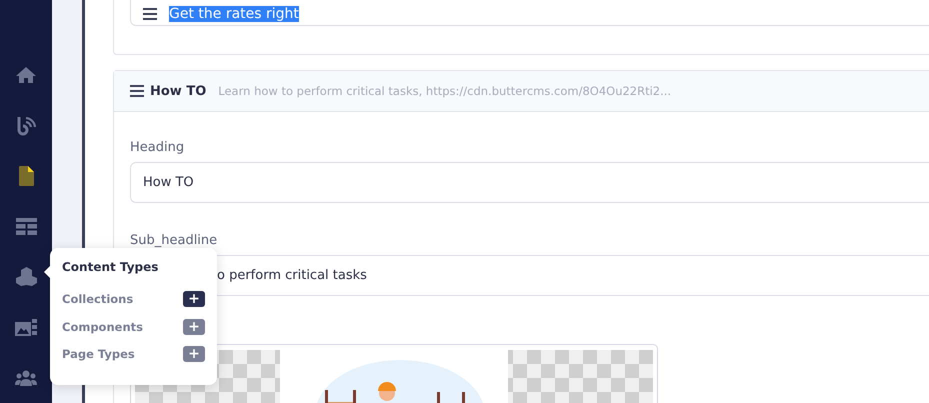  What do you see at coordinates (174, 240) in the screenshot?
I see `field-label: Sub_headline` at bounding box center [174, 240].